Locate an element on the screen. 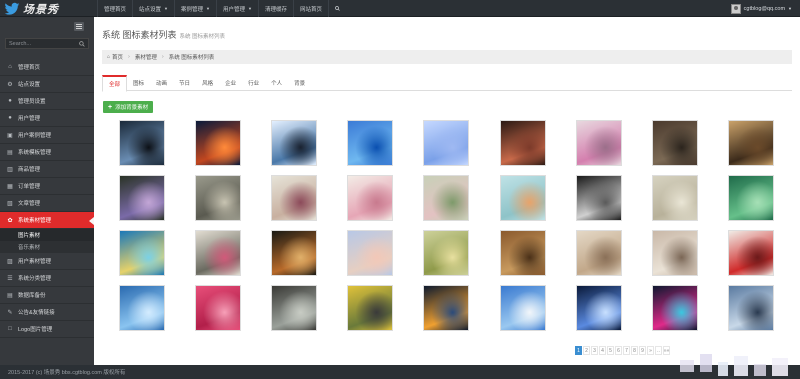 This screenshot has width=800, height=379. page-button: 6 is located at coordinates (618, 350).